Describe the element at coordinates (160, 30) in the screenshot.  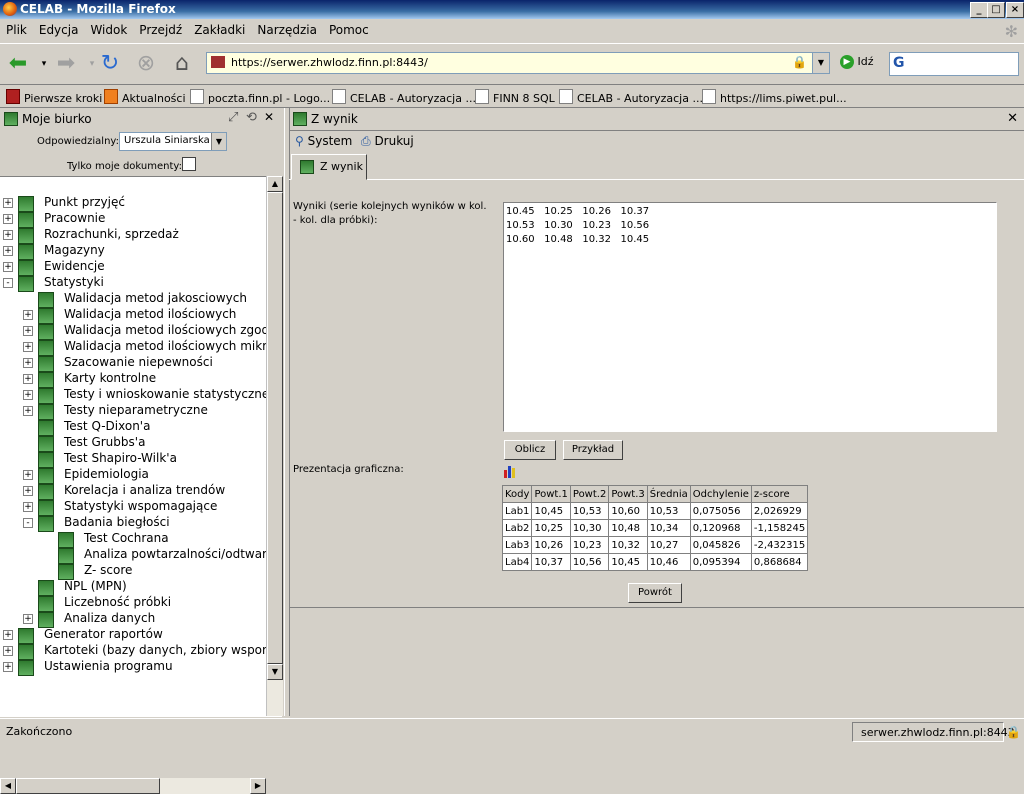
I see `menu-przejdz: Przejdź` at that location.